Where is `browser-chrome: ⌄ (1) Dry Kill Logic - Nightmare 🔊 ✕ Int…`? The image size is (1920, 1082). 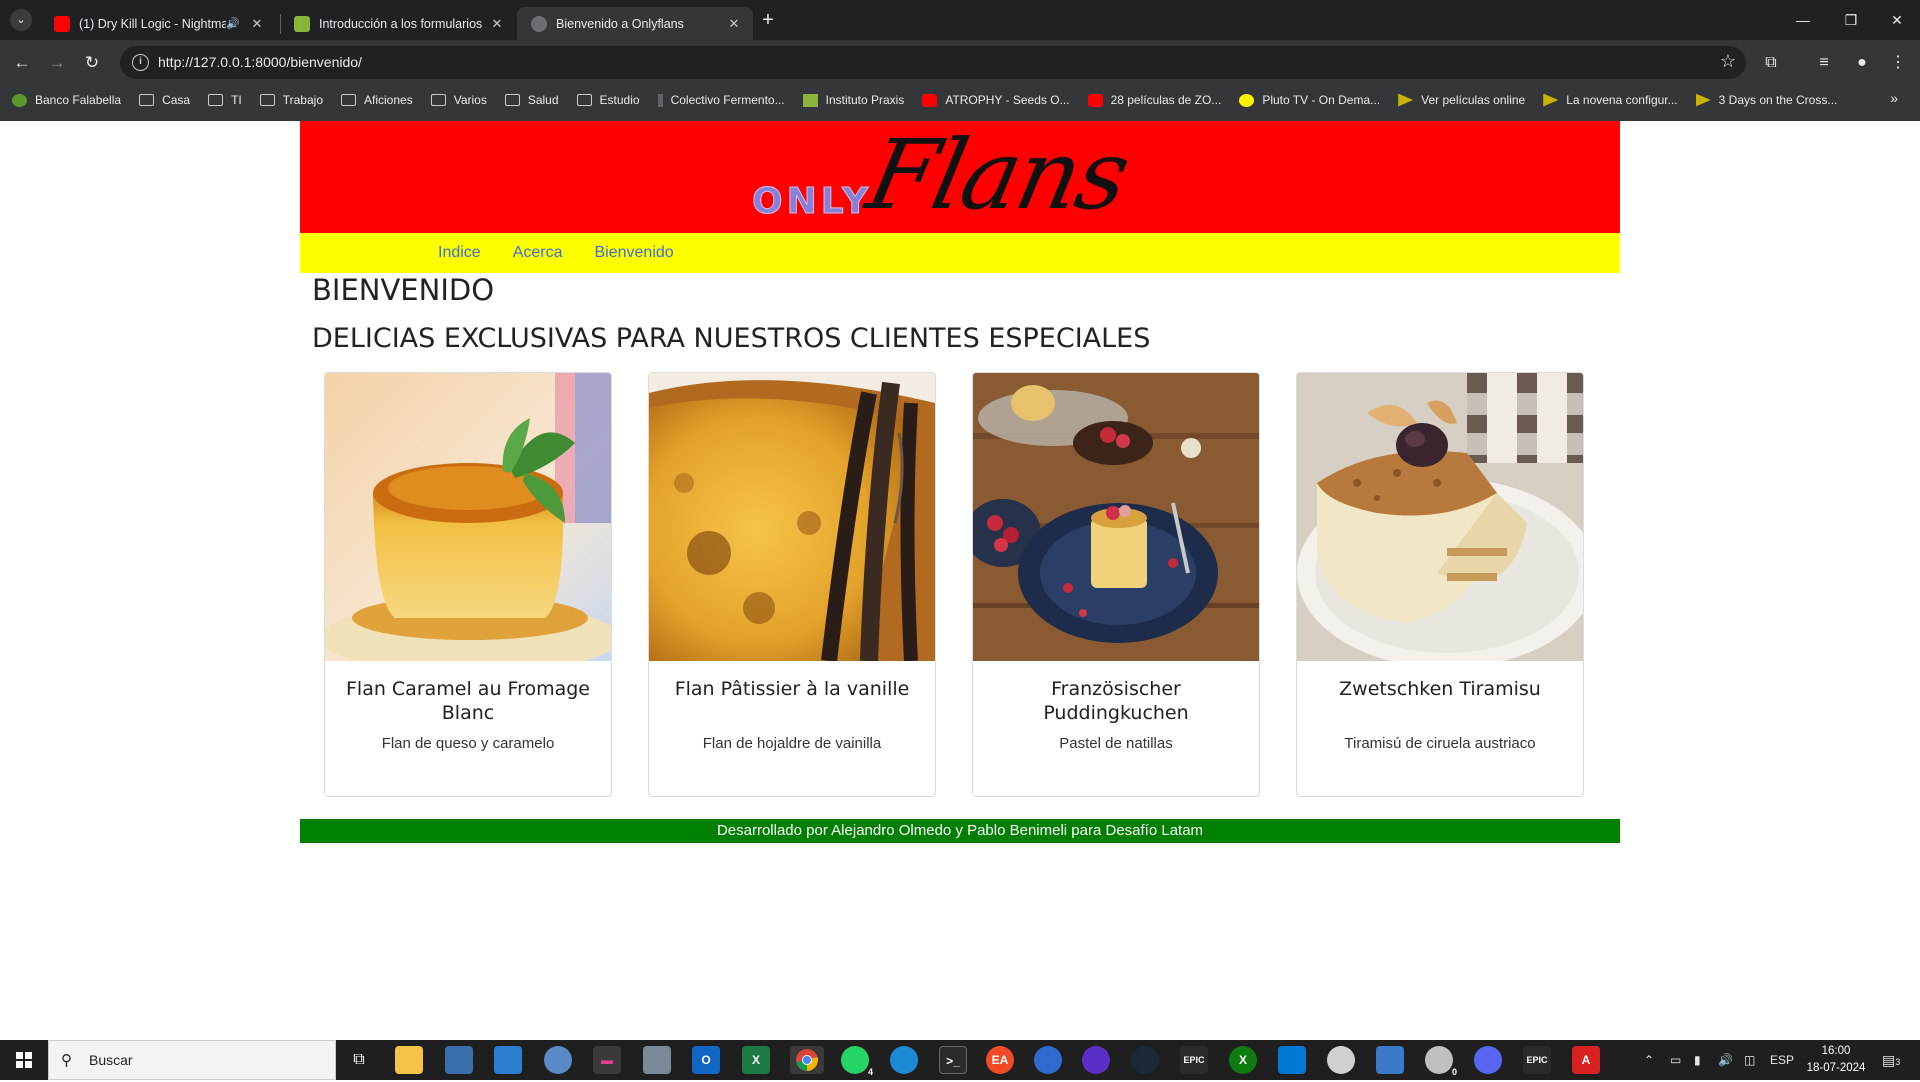
browser-chrome: ⌄ (1) Dry Kill Logic - Nightmare 🔊 ✕ Int… is located at coordinates (960, 60).